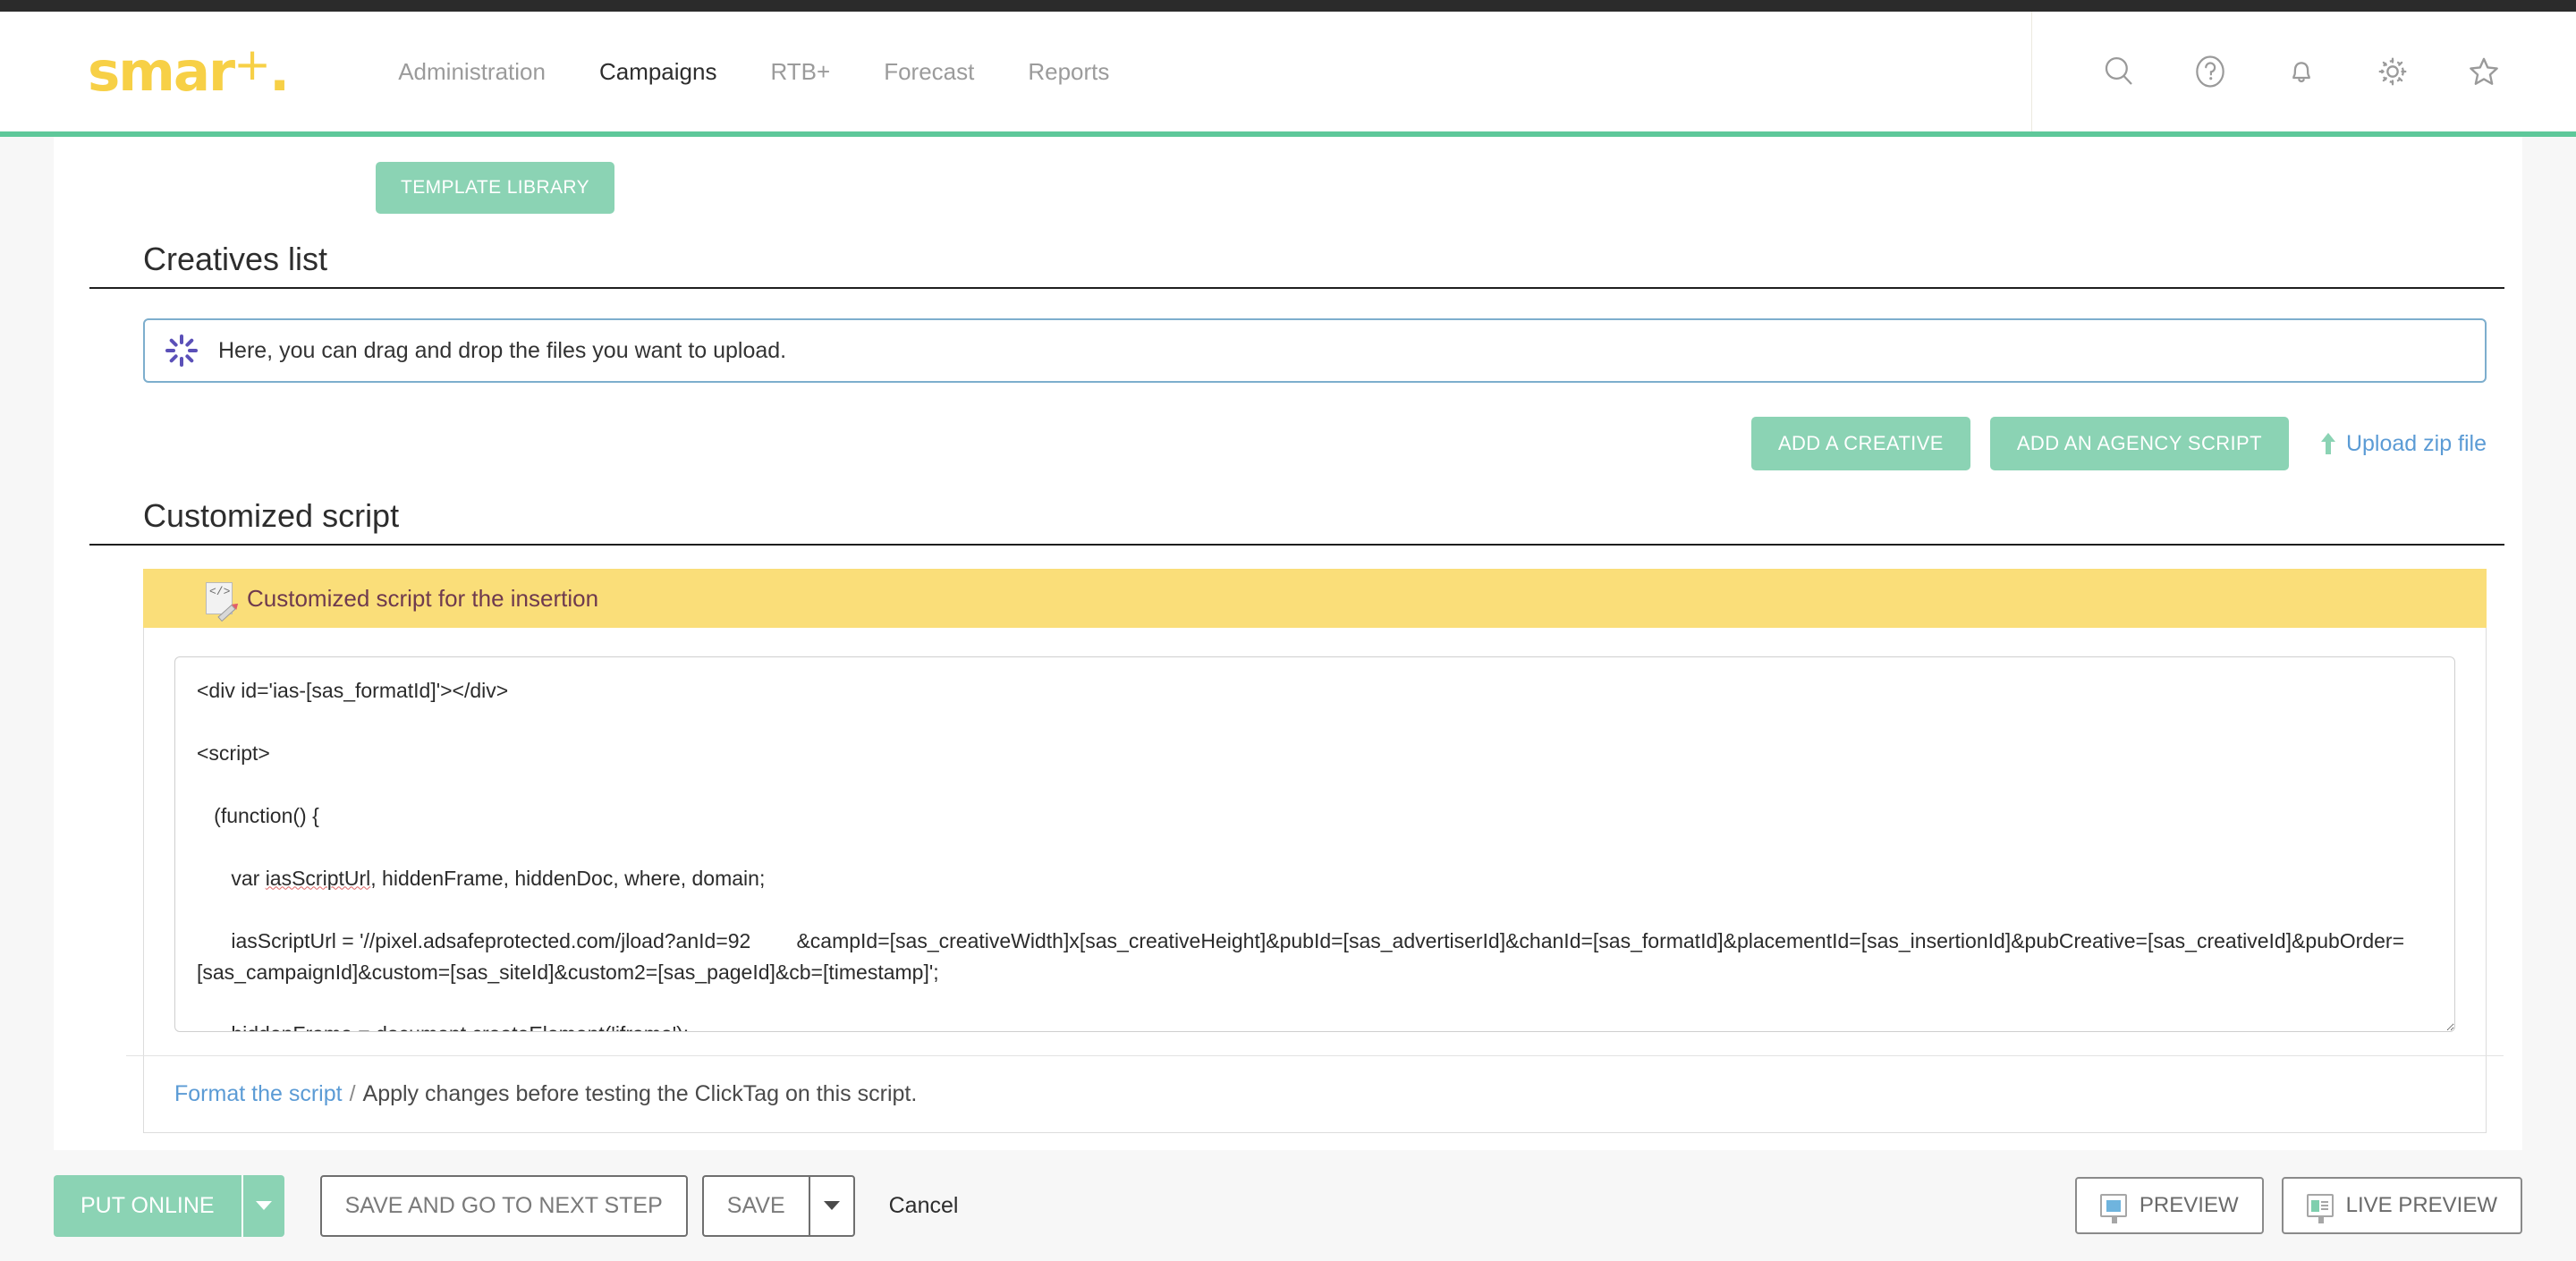  What do you see at coordinates (2189, 1205) in the screenshot?
I see `preview-button-label: PREVIEW` at bounding box center [2189, 1205].